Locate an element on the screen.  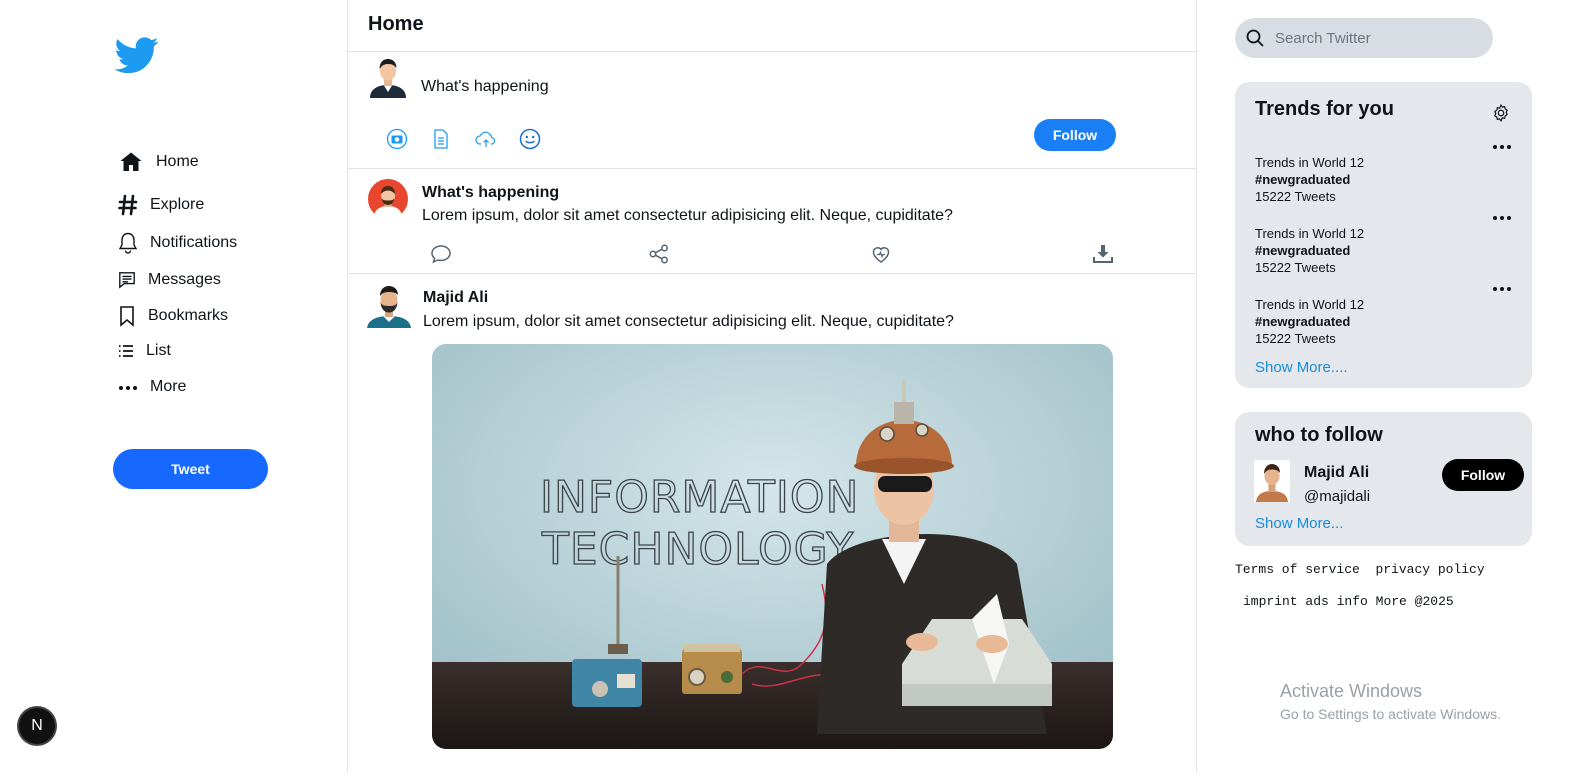
more-link: More is located at coordinates (1391, 601).